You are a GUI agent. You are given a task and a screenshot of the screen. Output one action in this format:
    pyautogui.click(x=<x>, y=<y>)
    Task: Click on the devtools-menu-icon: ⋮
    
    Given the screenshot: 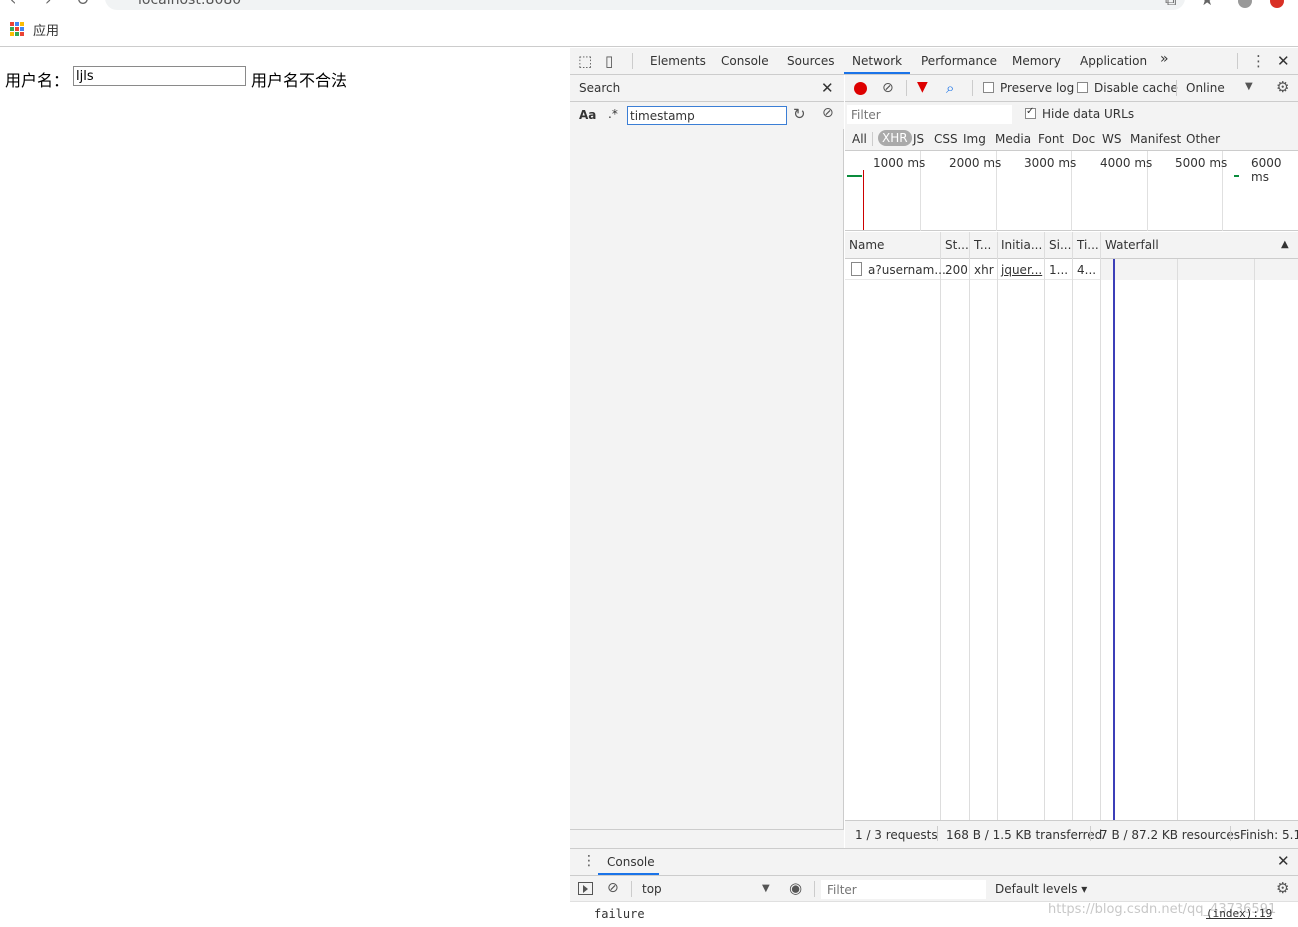 What is the action you would take?
    pyautogui.click(x=1258, y=61)
    